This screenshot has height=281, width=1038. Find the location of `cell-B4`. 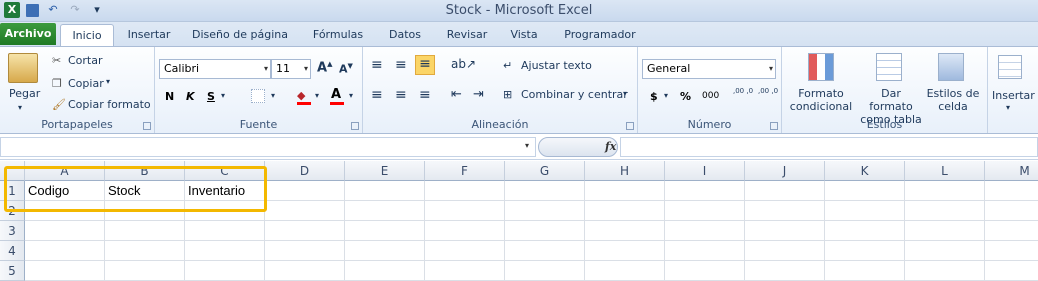

cell-B4 is located at coordinates (145, 251).